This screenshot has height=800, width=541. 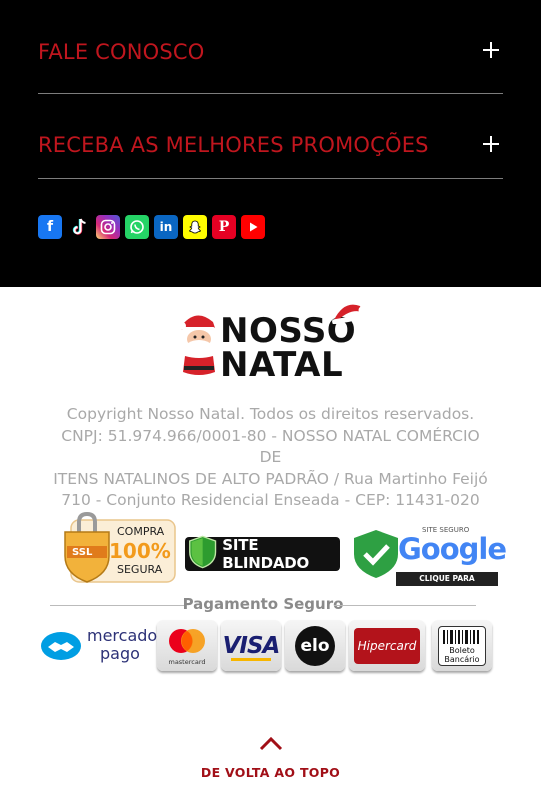 I want to click on santa-hat-icon, so click(x=349, y=314).